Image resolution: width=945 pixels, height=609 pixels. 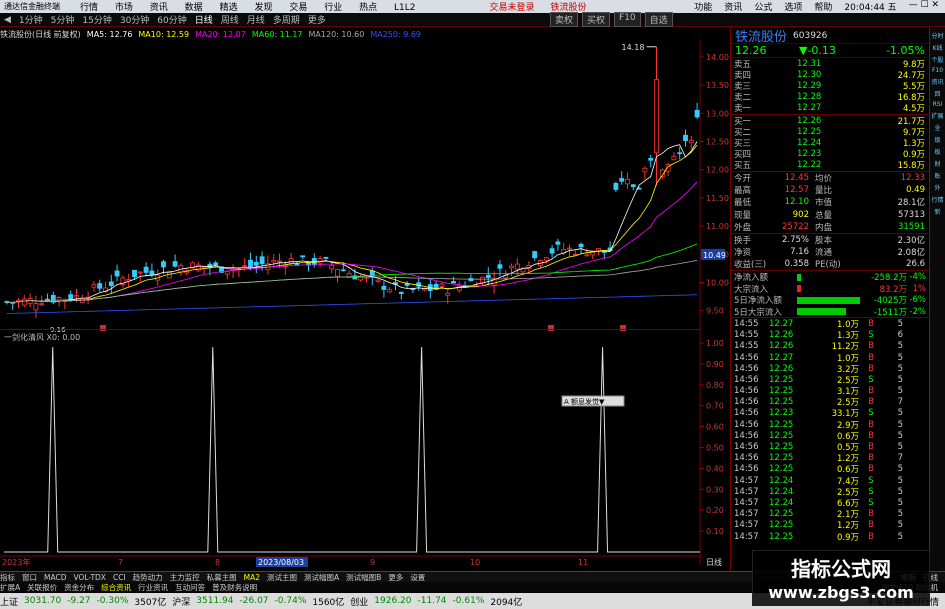 What do you see at coordinates (937, 93) in the screenshot?
I see `shortcut-item: 回` at bounding box center [937, 93].